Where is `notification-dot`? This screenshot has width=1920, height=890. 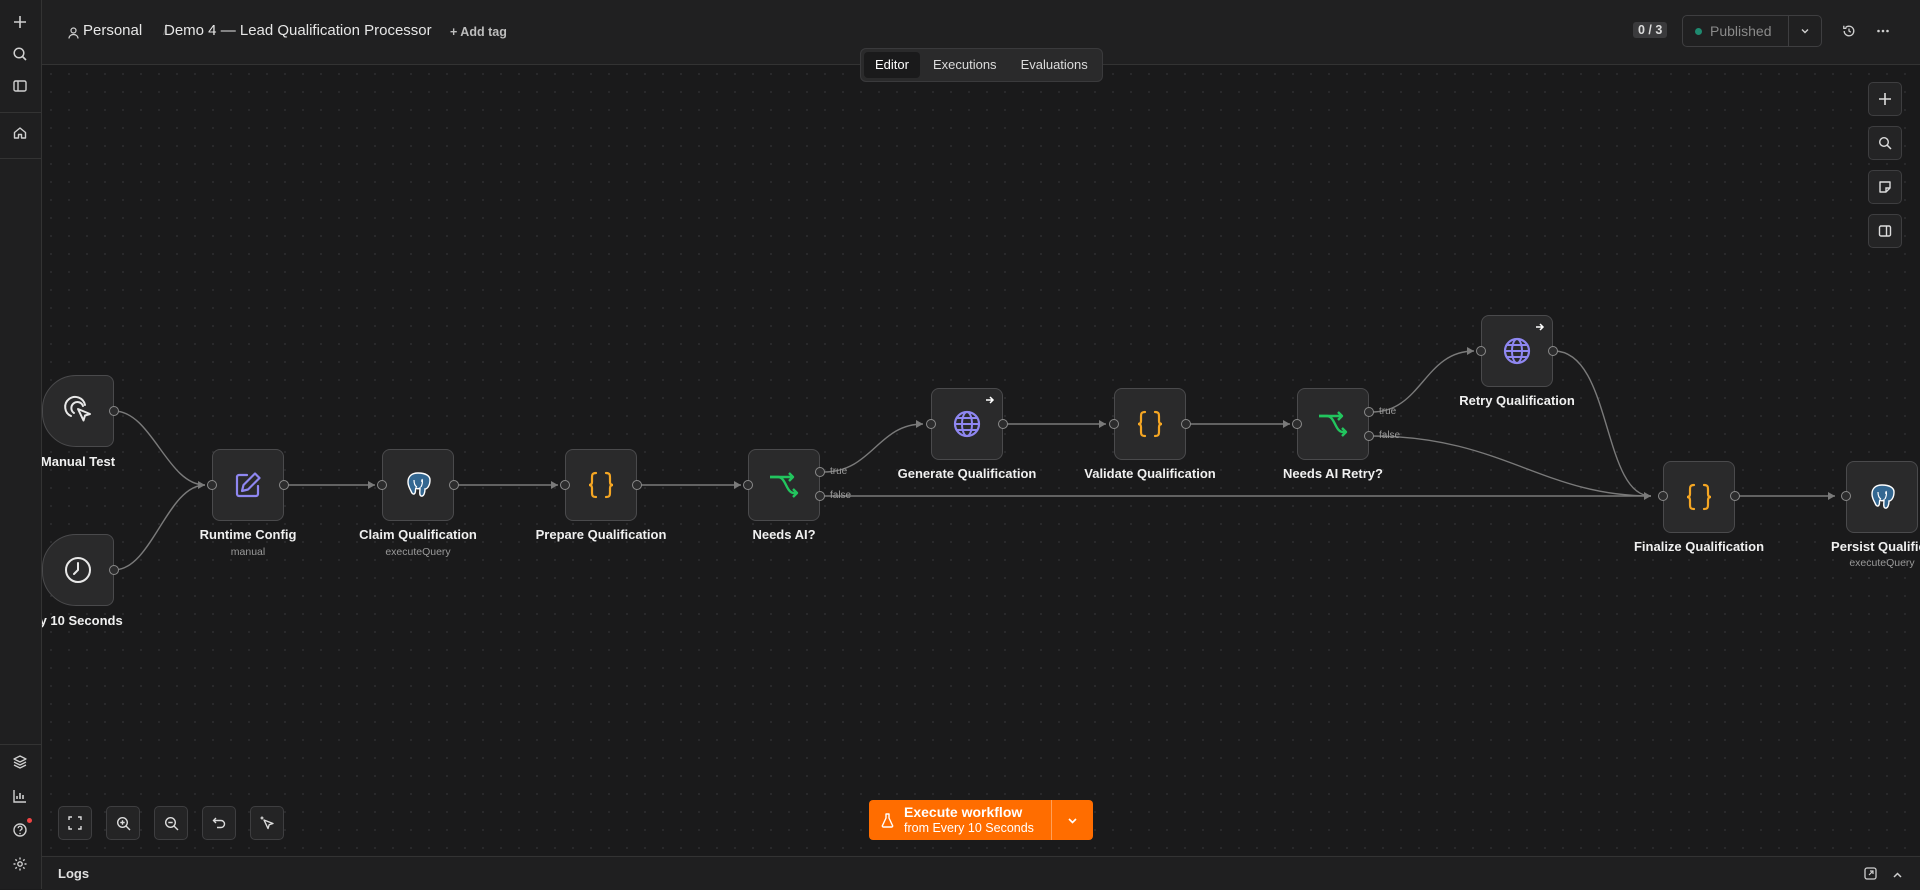 notification-dot is located at coordinates (29, 820).